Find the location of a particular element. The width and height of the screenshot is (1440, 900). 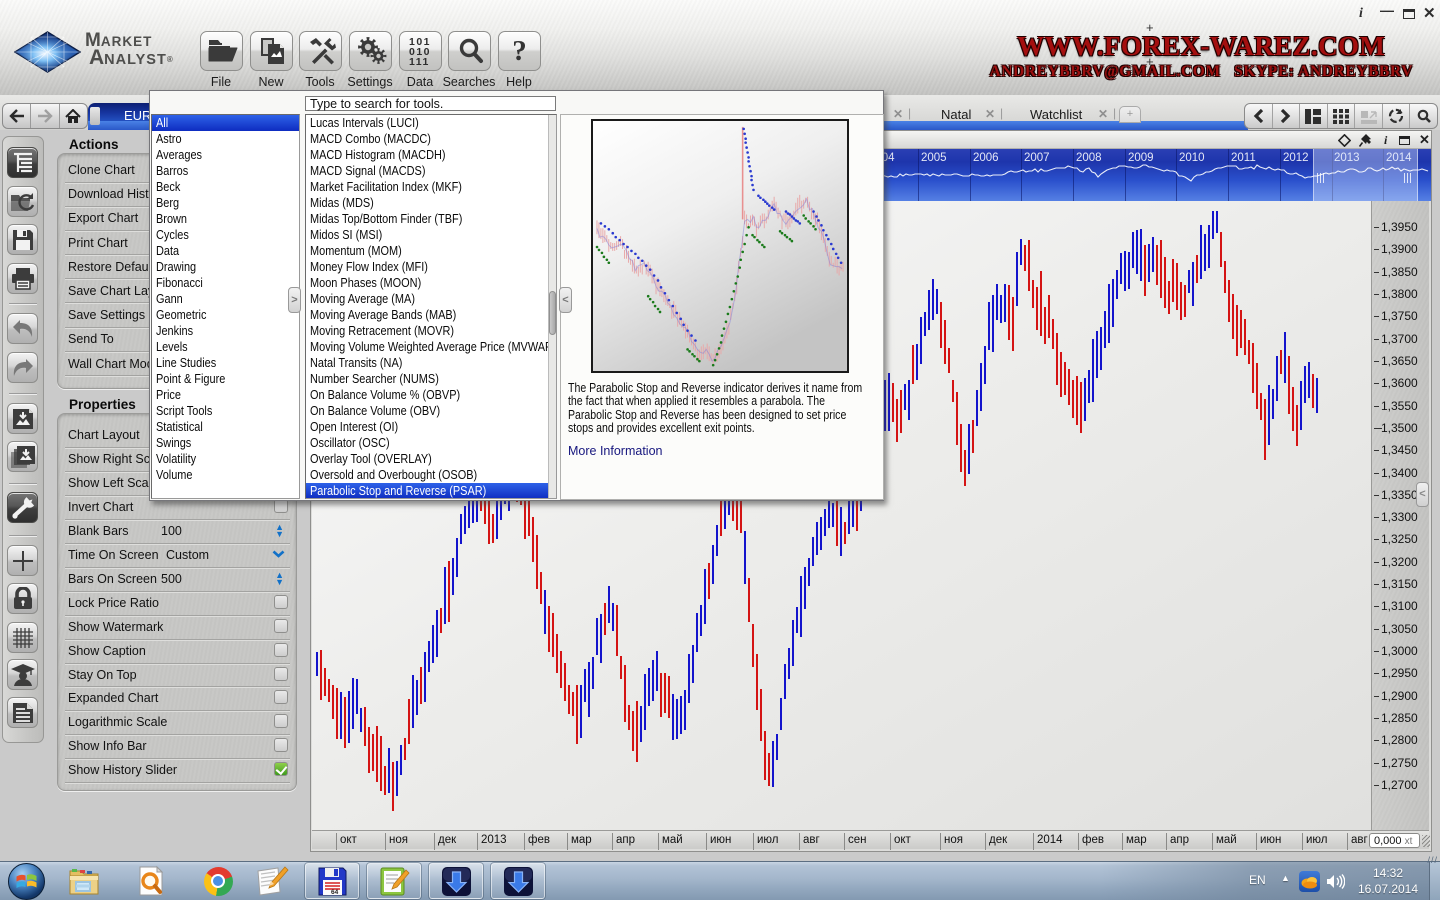

svg-text: 111 is located at coordinates (419, 61).